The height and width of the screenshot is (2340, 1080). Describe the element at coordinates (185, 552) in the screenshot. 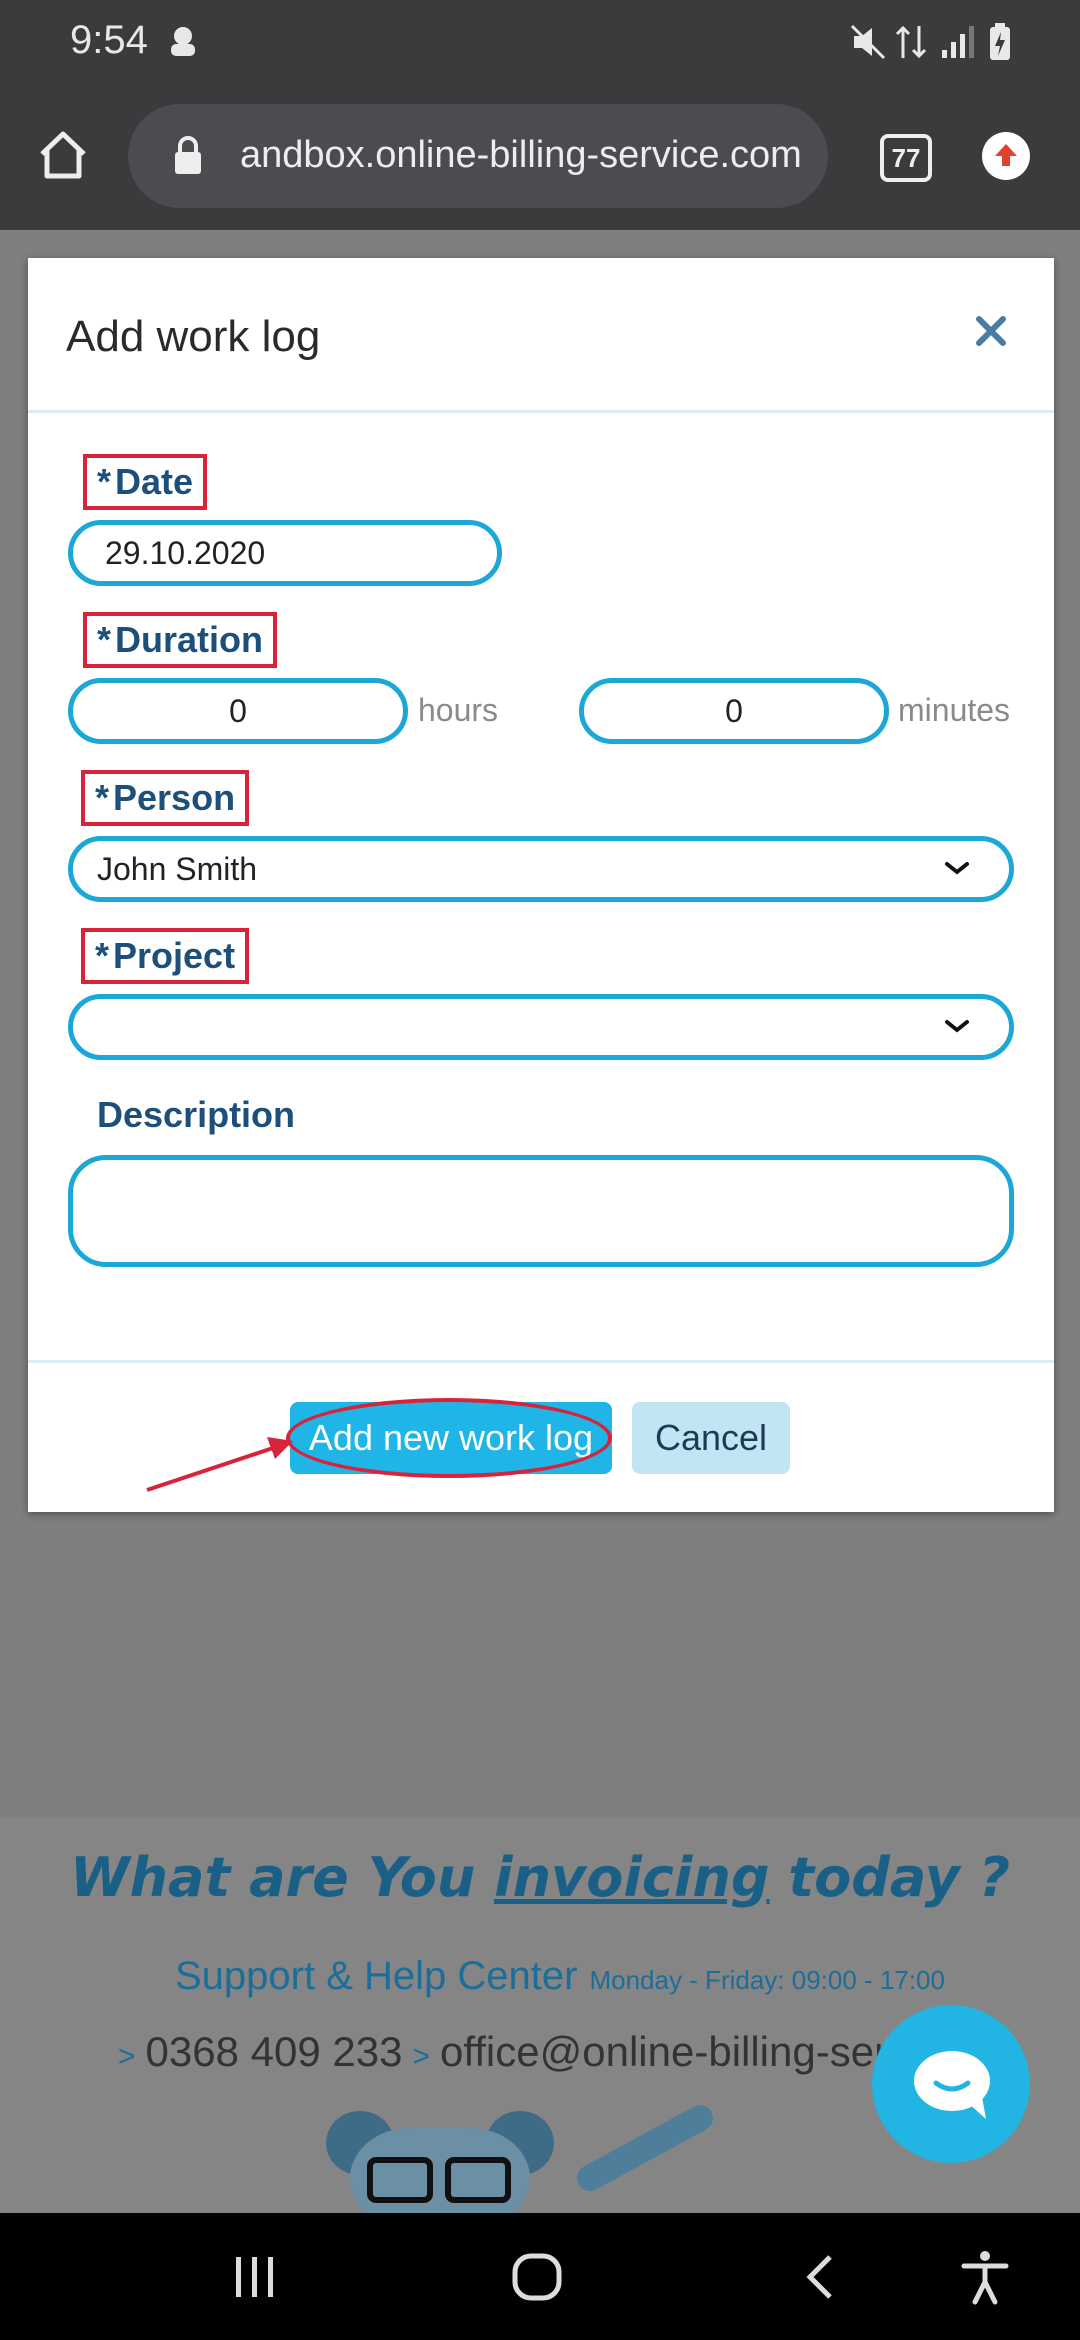

I see `date-value: 29.10.2020` at that location.